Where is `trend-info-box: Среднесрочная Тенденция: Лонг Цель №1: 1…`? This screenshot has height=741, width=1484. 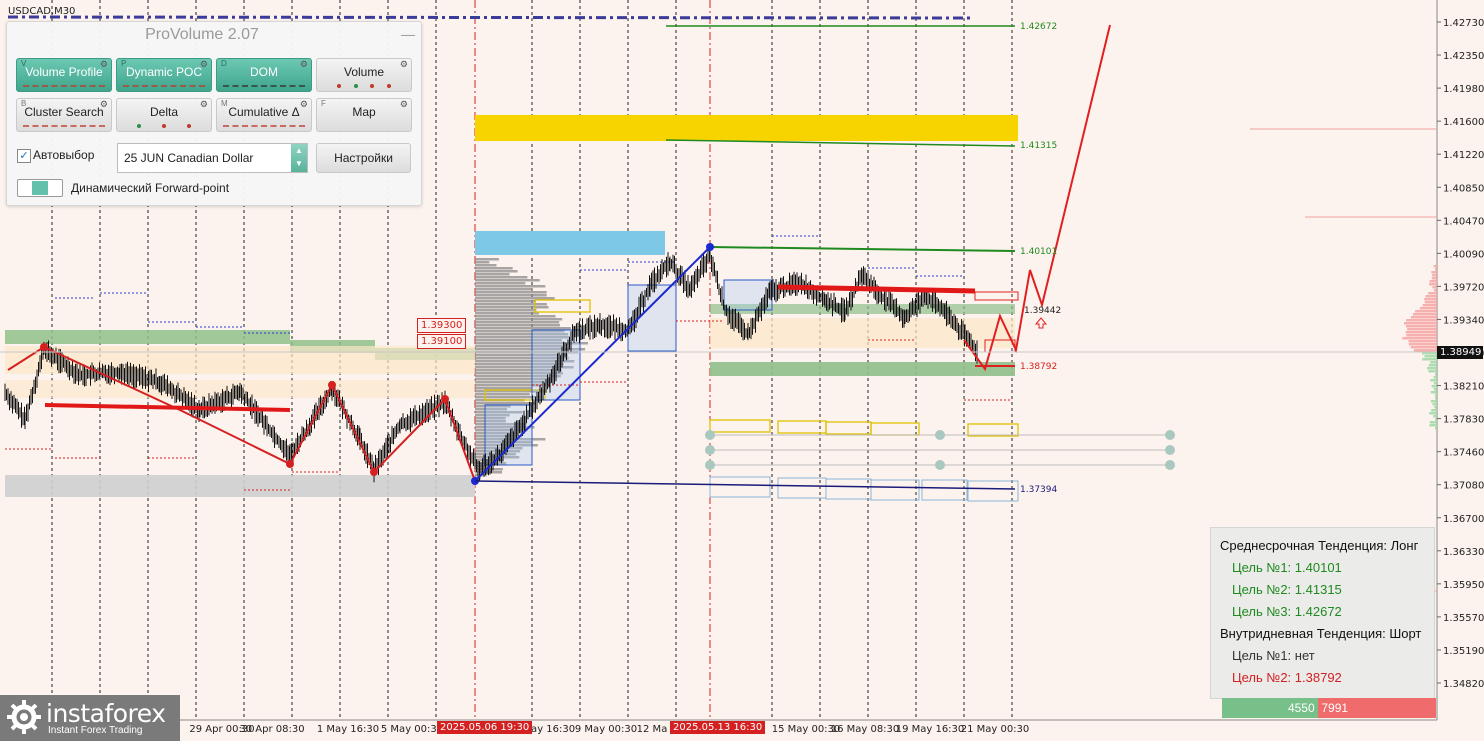
trend-info-box: Среднесрочная Тенденция: Лонг Цель №1: 1… is located at coordinates (1322, 613).